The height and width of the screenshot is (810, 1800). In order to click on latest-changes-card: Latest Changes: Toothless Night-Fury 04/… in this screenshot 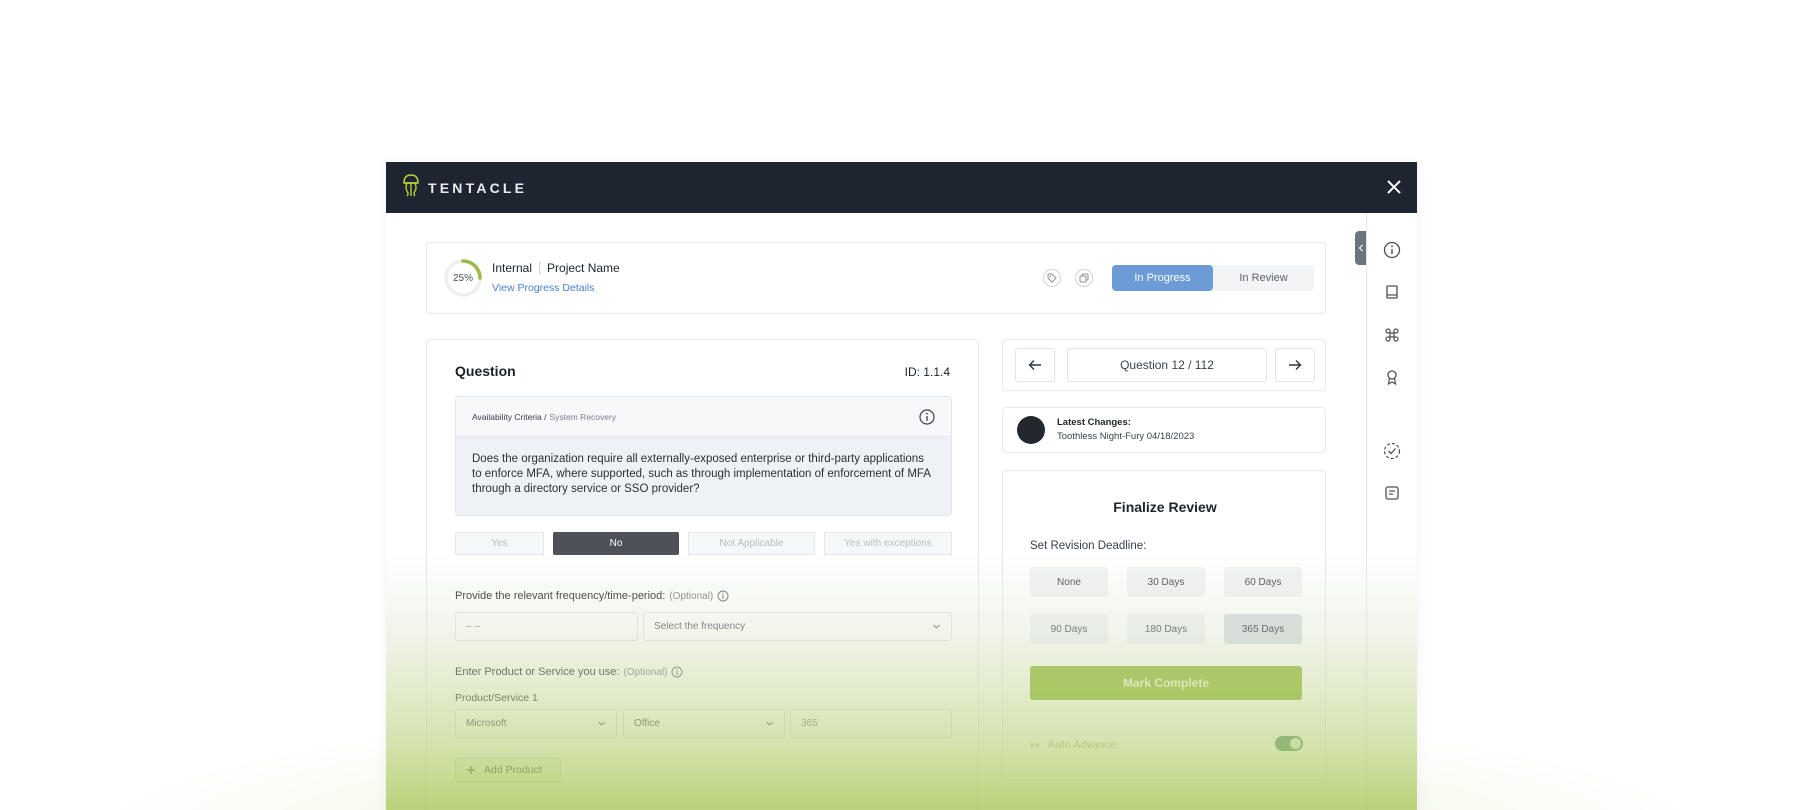, I will do `click(1164, 430)`.